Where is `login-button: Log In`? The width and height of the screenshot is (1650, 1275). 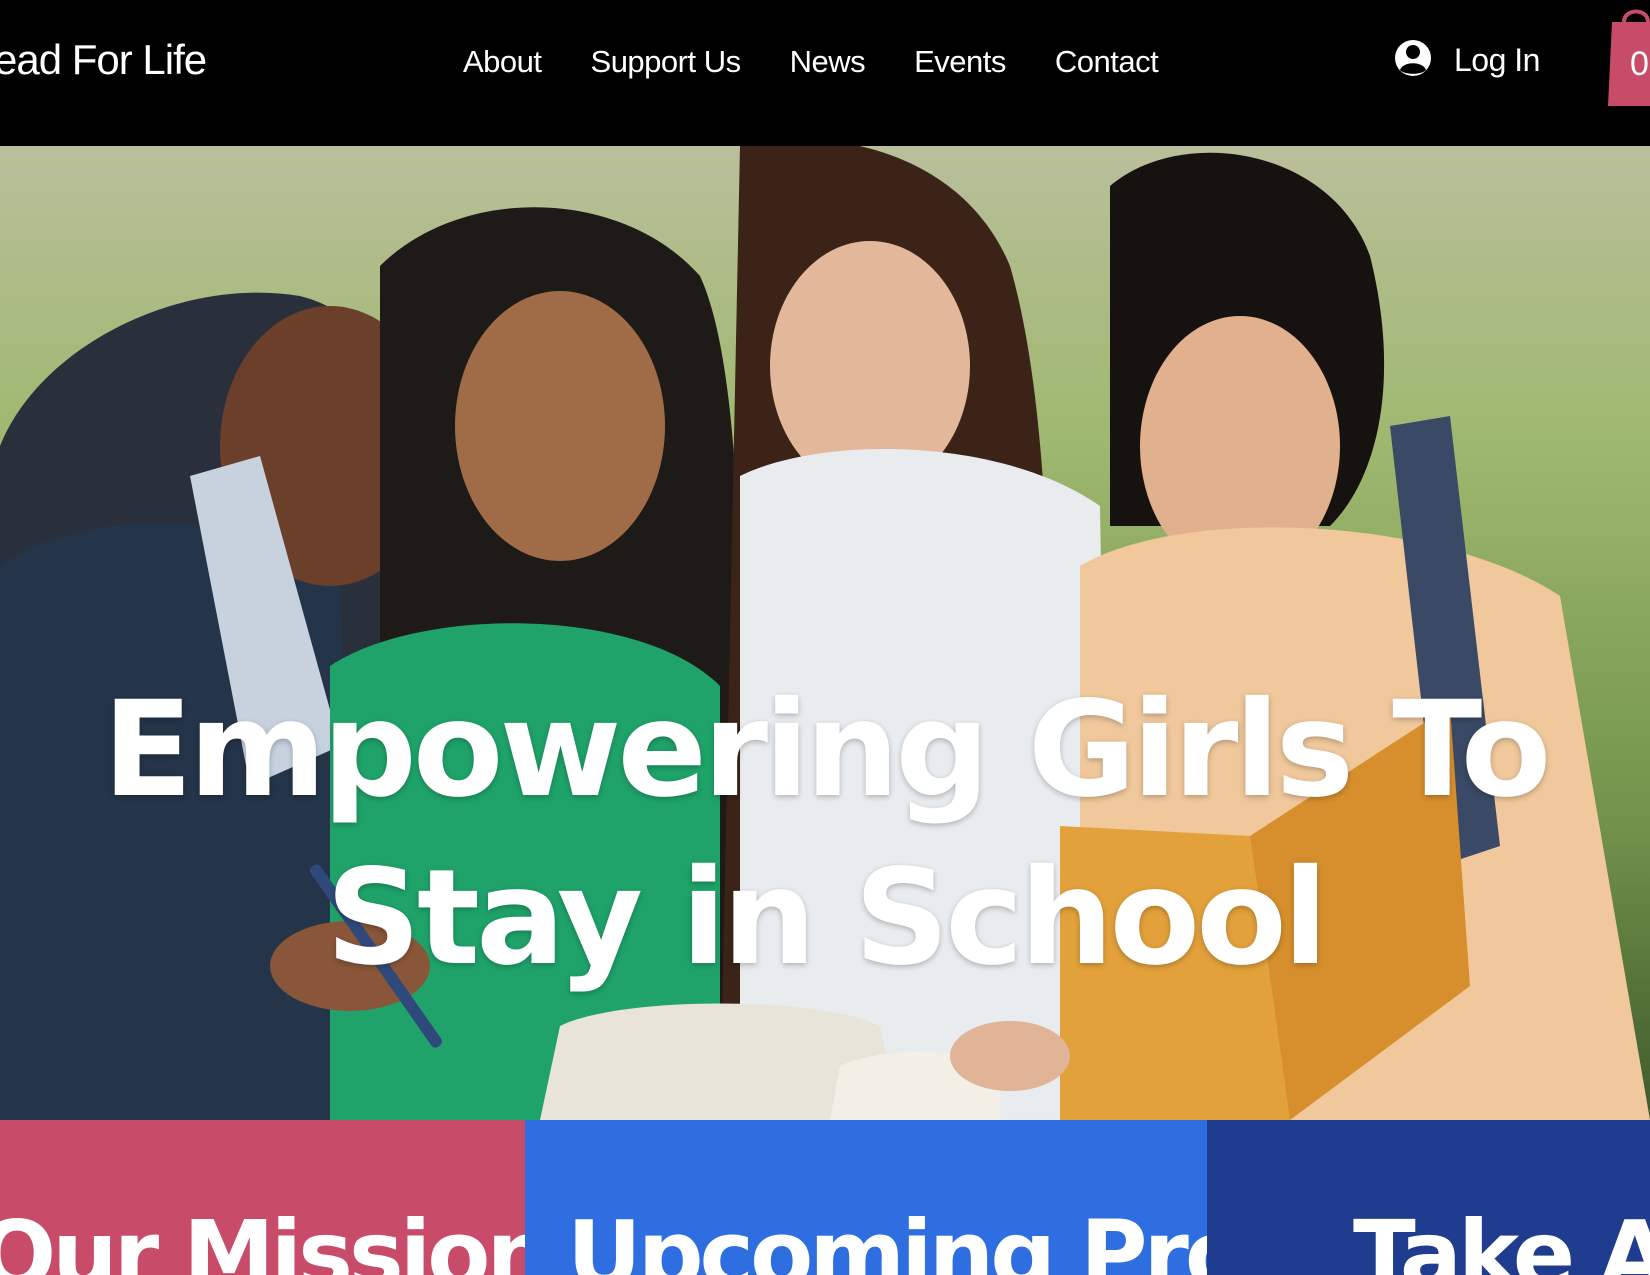 login-button: Log In is located at coordinates (1467, 60).